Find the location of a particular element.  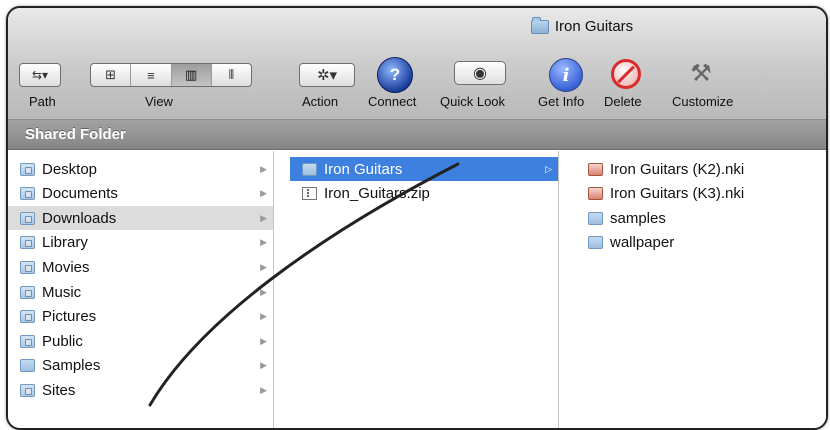

file-row: wallpaper is located at coordinates (701, 243).